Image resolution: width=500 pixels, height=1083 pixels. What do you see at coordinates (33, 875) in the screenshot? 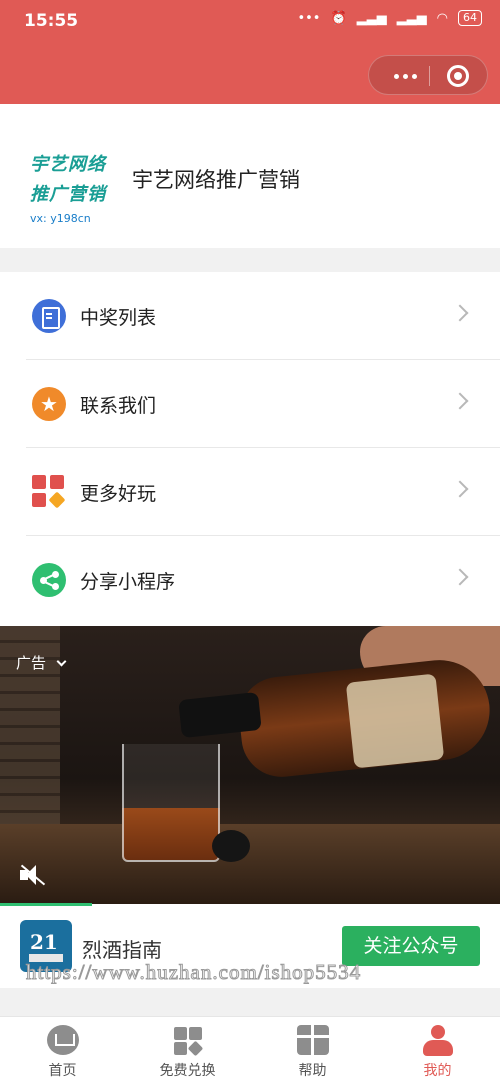
I see `mute-icon` at bounding box center [33, 875].